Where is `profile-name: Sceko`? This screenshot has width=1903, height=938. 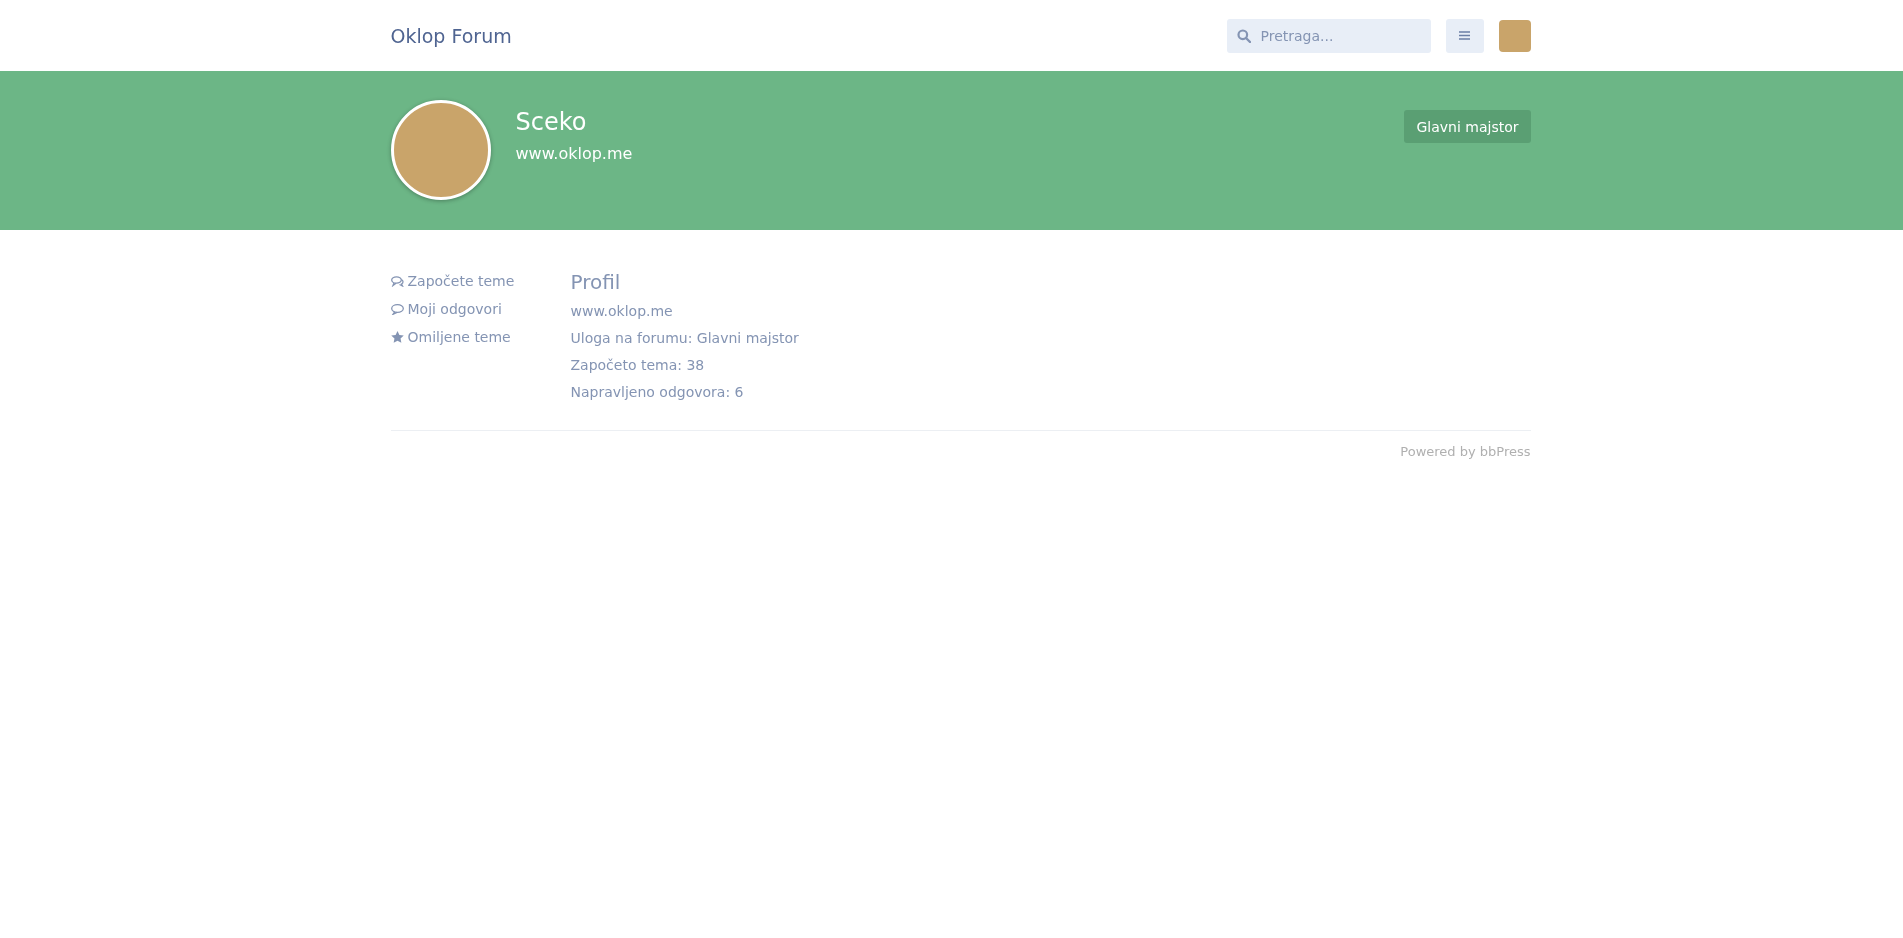
profile-name: Sceko is located at coordinates (551, 122).